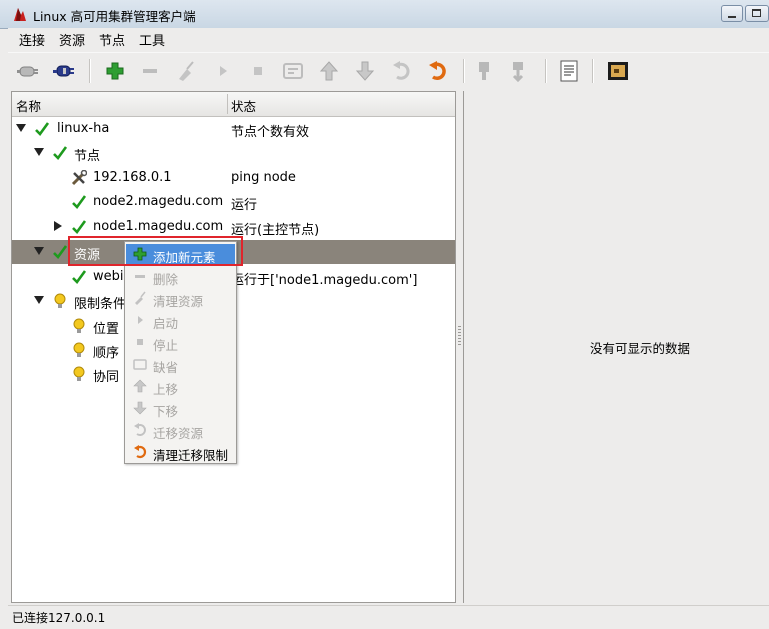  Describe the element at coordinates (388, 616) in the screenshot. I see `status-bar: 已连接127.0.0.1` at that location.